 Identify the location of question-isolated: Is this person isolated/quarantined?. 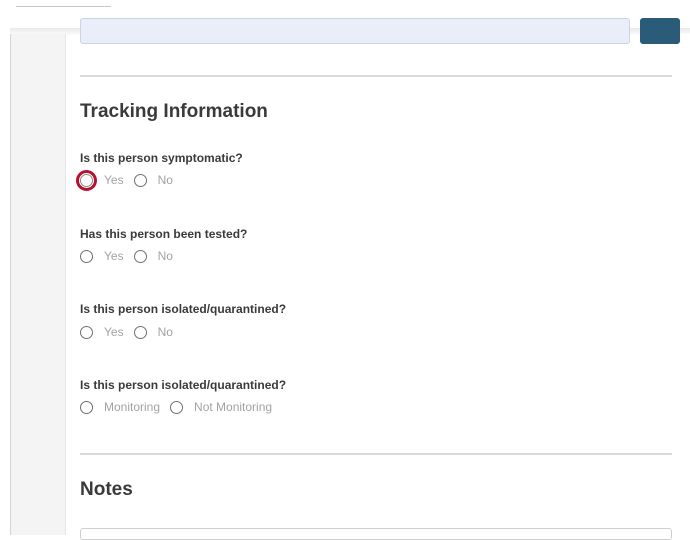
(183, 309).